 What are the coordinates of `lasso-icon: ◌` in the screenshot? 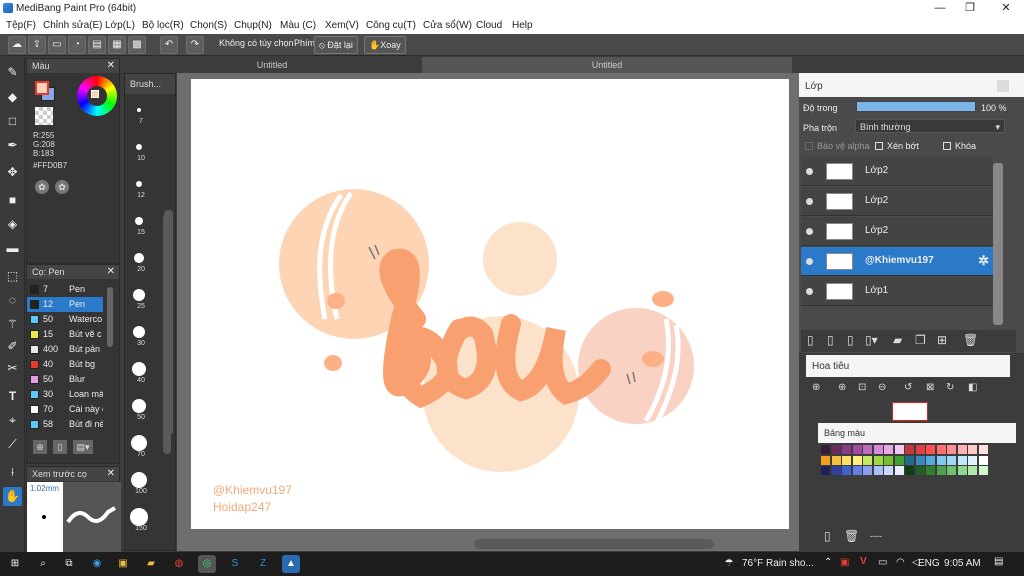 It's located at (12, 300).